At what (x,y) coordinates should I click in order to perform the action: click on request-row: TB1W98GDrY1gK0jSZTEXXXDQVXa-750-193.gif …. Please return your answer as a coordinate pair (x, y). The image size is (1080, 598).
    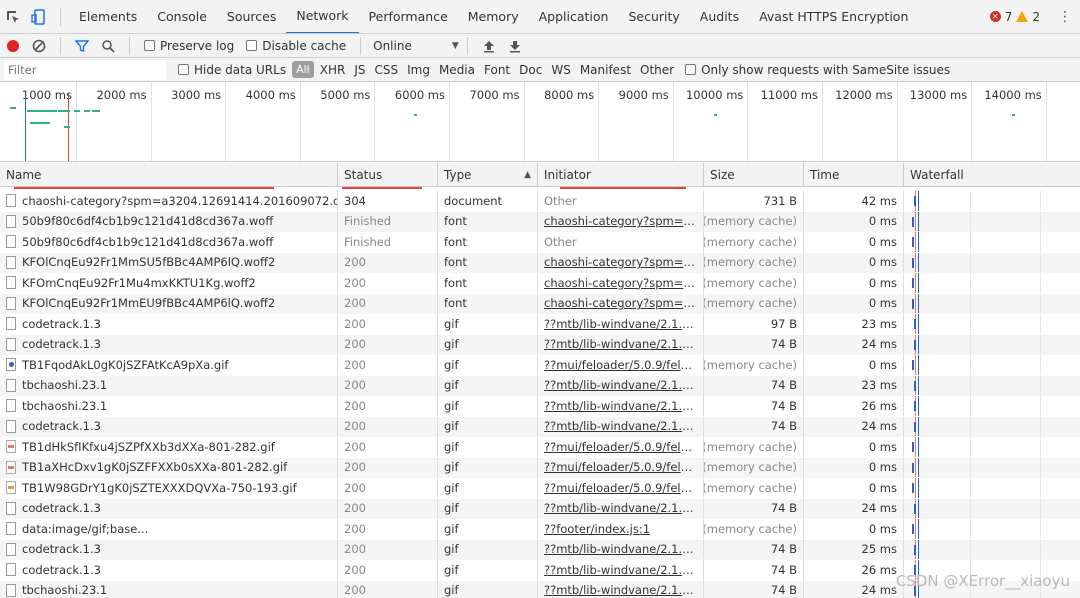
    Looking at the image, I should click on (540, 488).